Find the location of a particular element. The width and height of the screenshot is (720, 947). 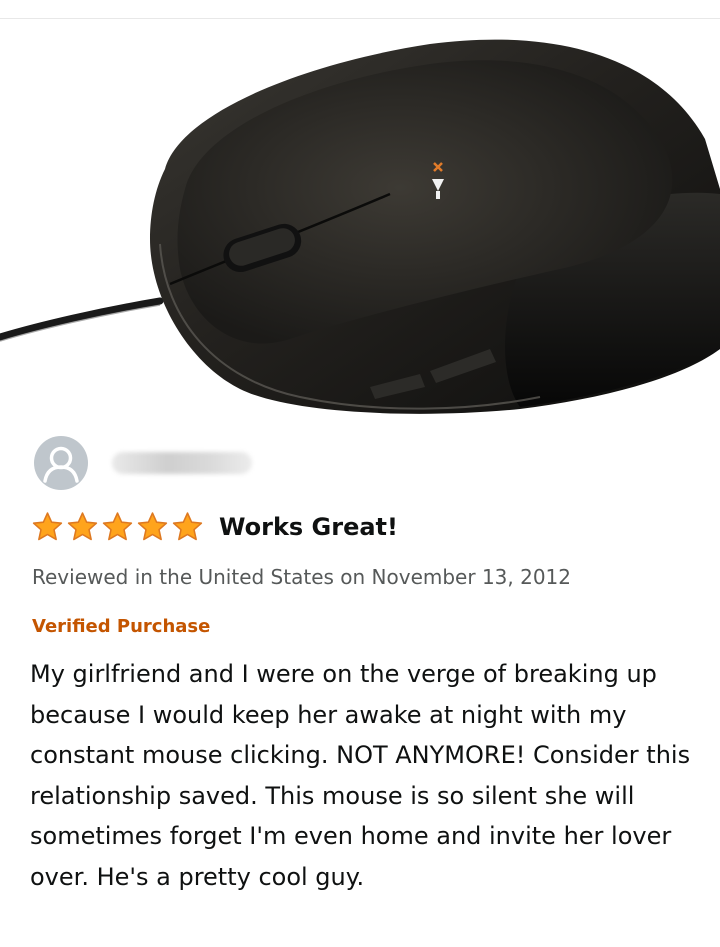

reviewer-profile is located at coordinates (143, 463).